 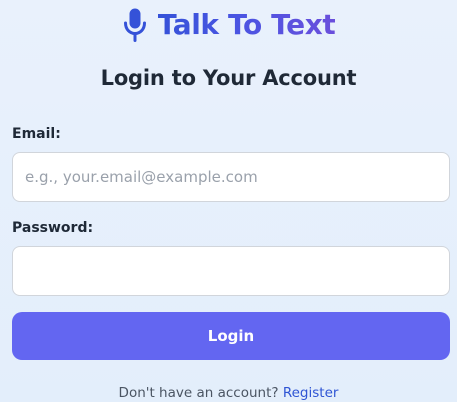 I want to click on microphone-icon, so click(x=135, y=25).